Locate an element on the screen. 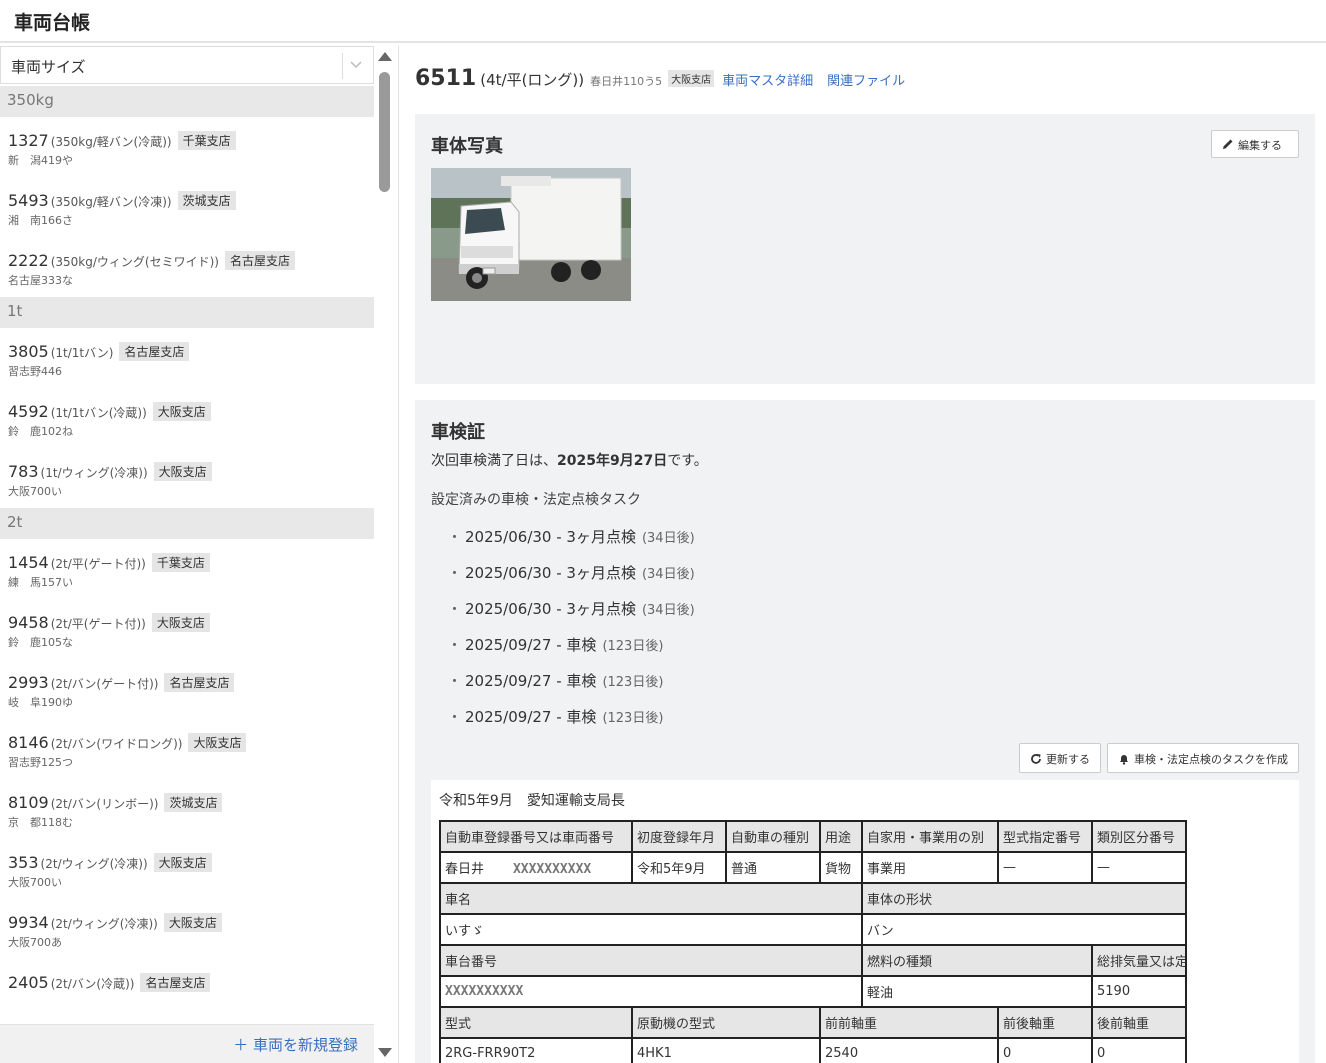 This screenshot has width=1326, height=1063. vehicle-list-item: 2222 (350kg/ウィング(セミワイド)) 名古屋支店 名古屋333な is located at coordinates (187, 267).